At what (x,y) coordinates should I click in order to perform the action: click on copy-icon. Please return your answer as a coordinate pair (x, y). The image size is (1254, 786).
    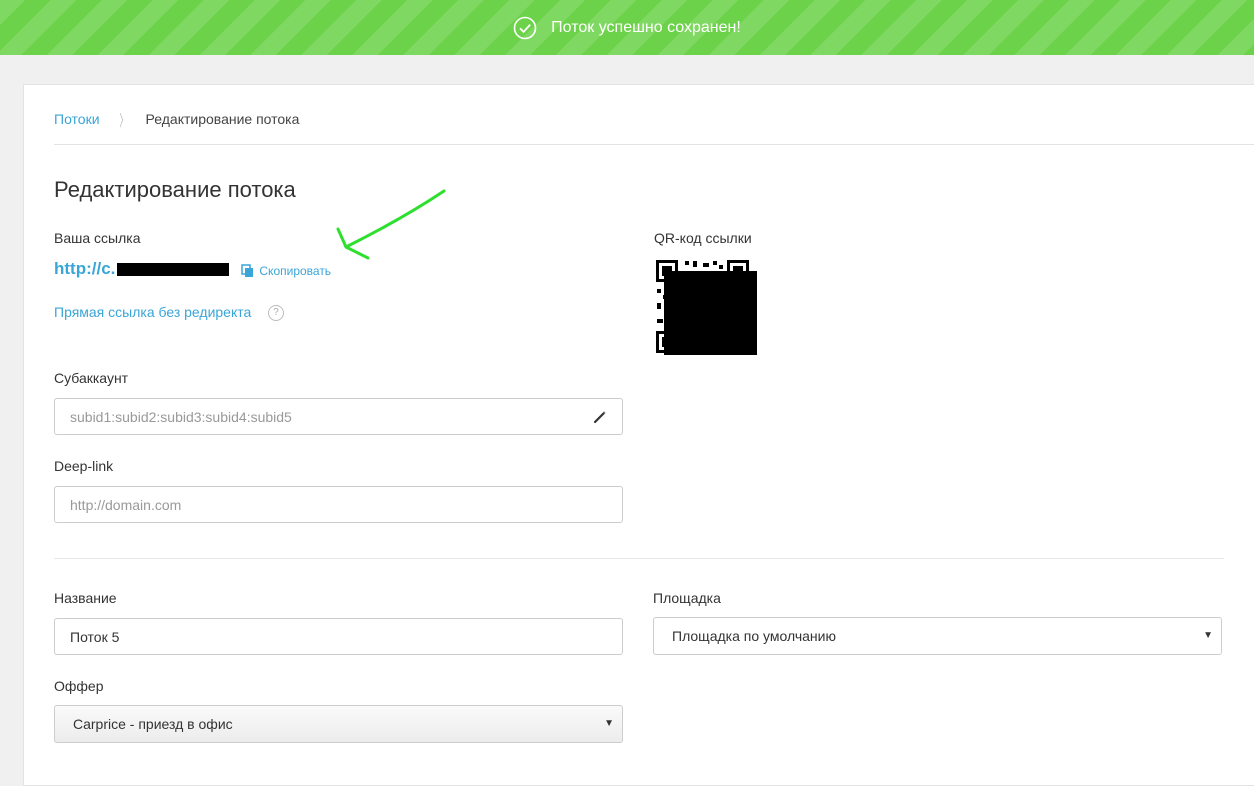
    Looking at the image, I should click on (247, 270).